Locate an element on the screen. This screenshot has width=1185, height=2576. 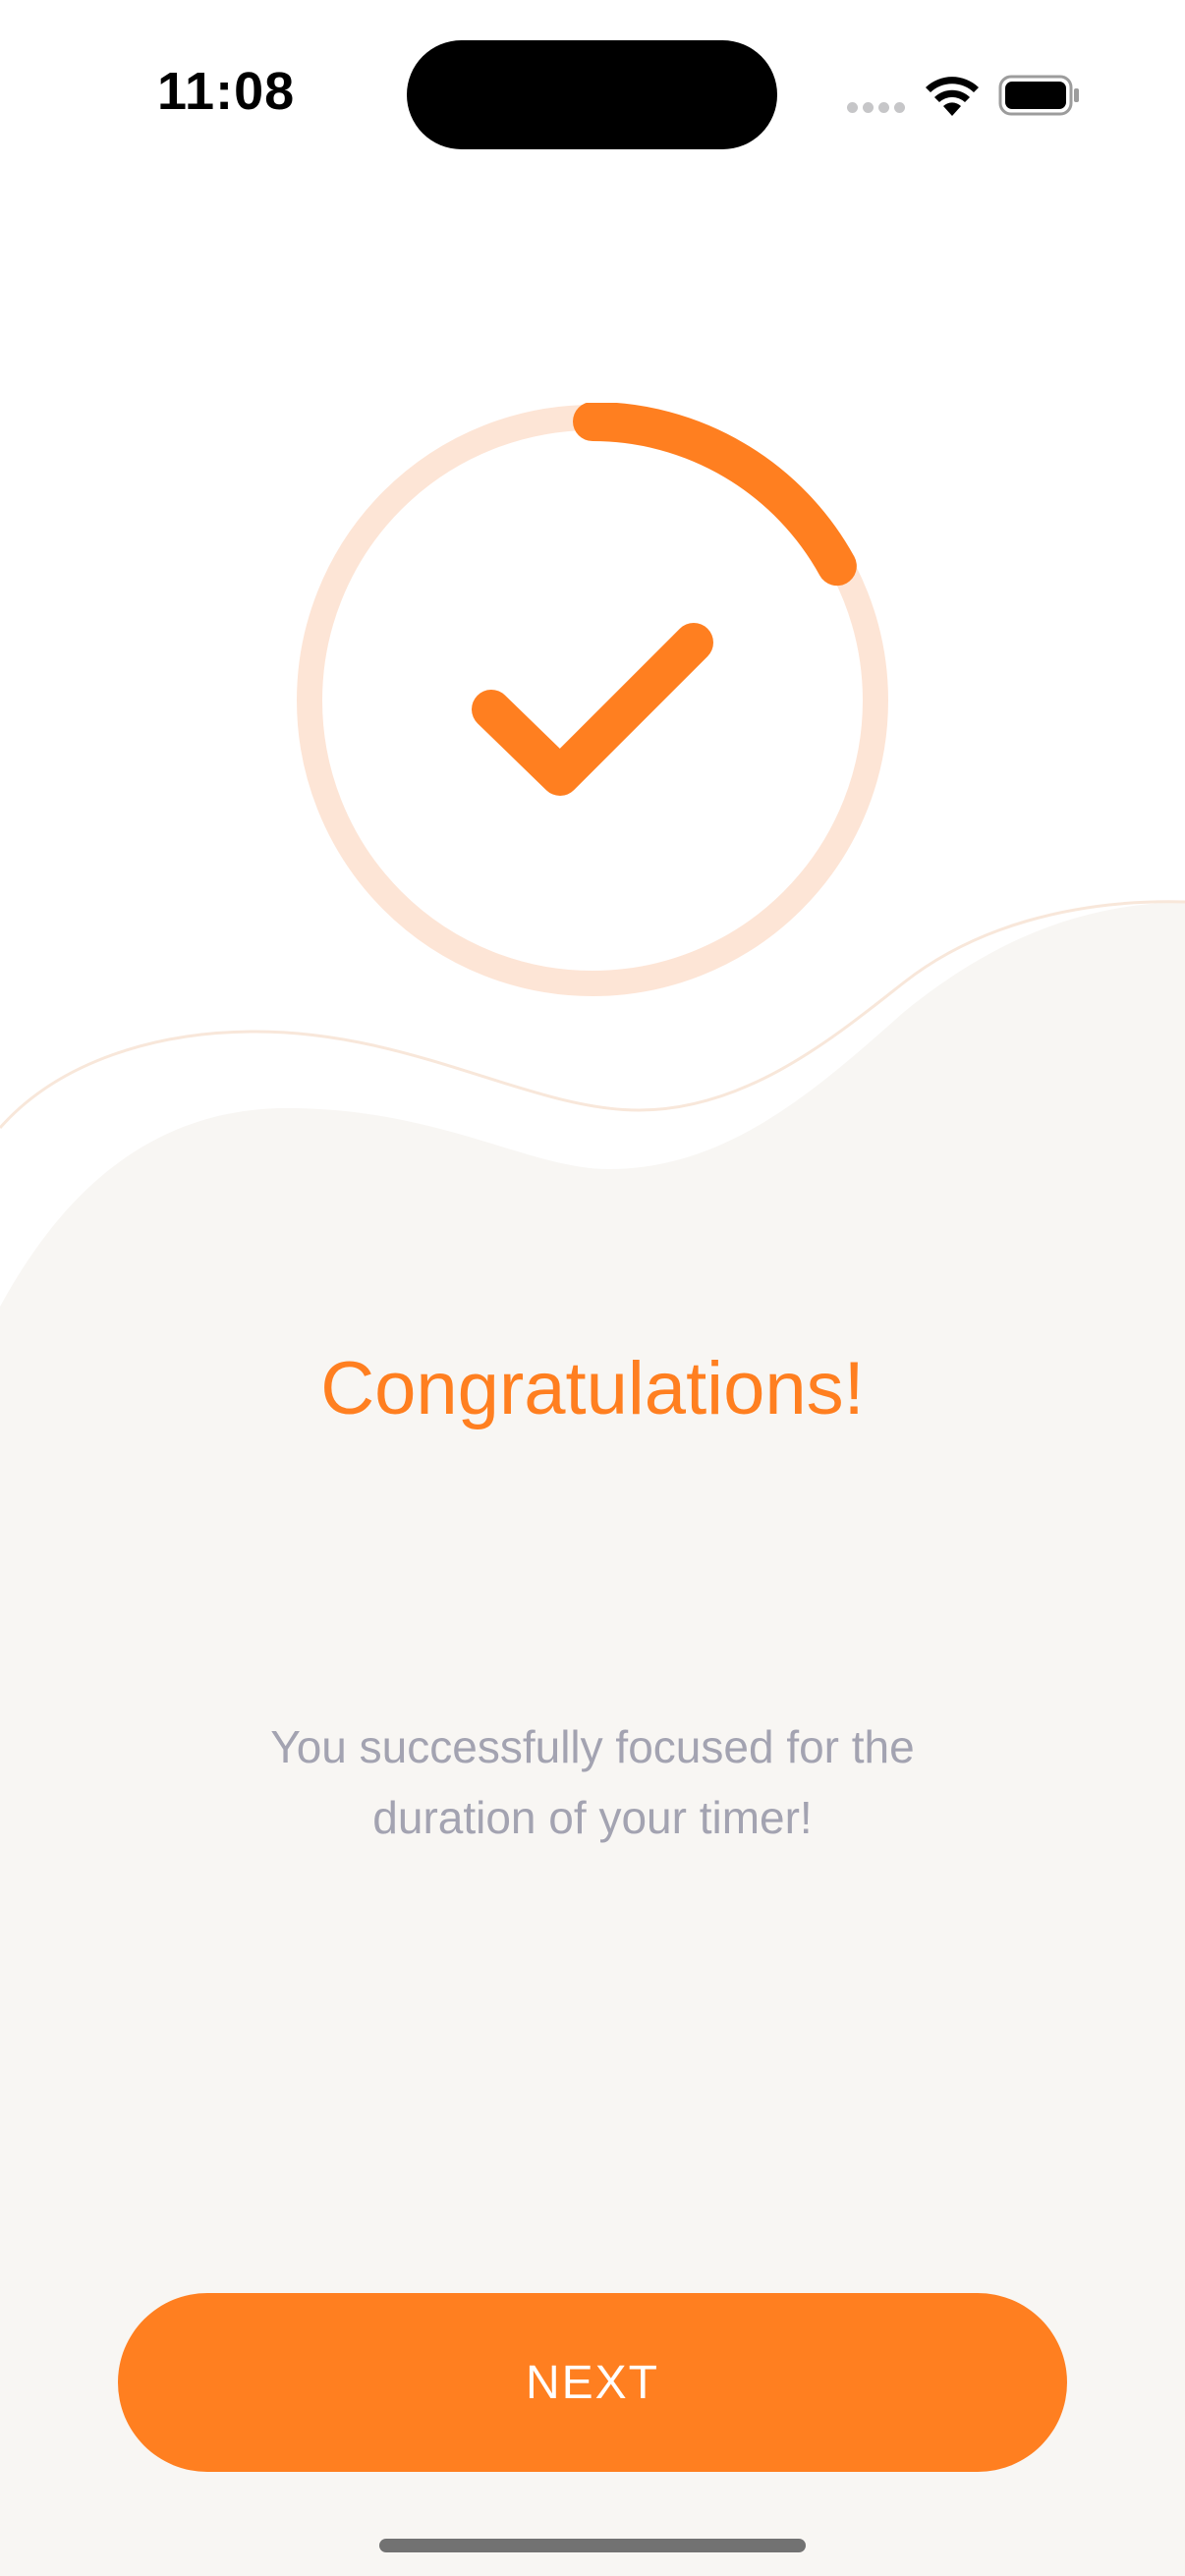
status-time: 11:08 is located at coordinates (227, 91).